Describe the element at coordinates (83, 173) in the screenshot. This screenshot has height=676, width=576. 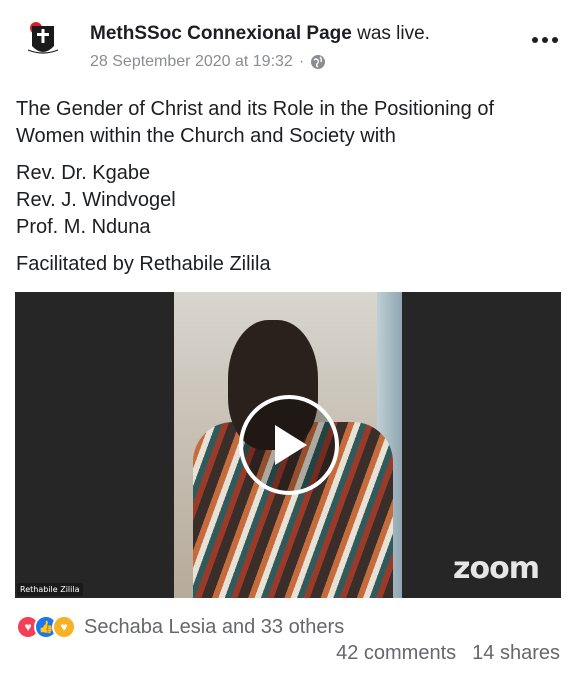
I see `speaker-item: Rev. Dr. Kgabe` at that location.